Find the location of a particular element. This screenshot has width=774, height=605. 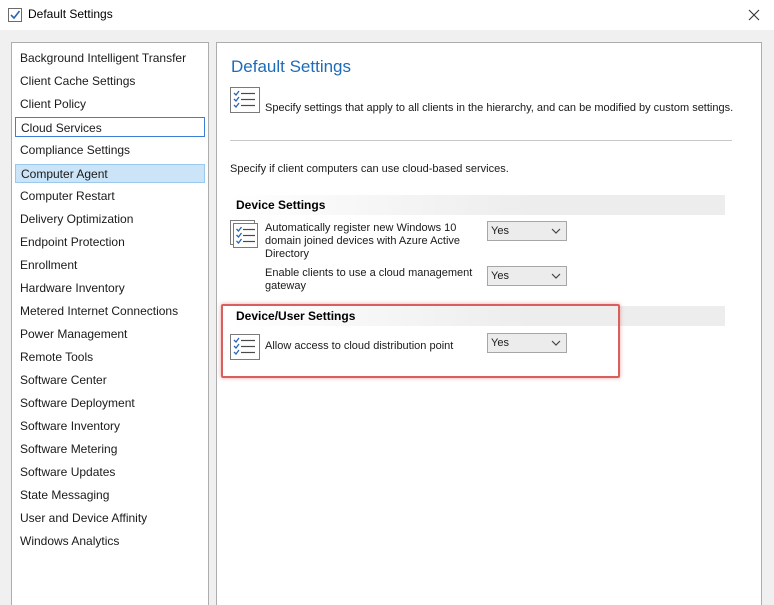

nav-item-windows-analytics: Windows Analytics is located at coordinates (110, 541).